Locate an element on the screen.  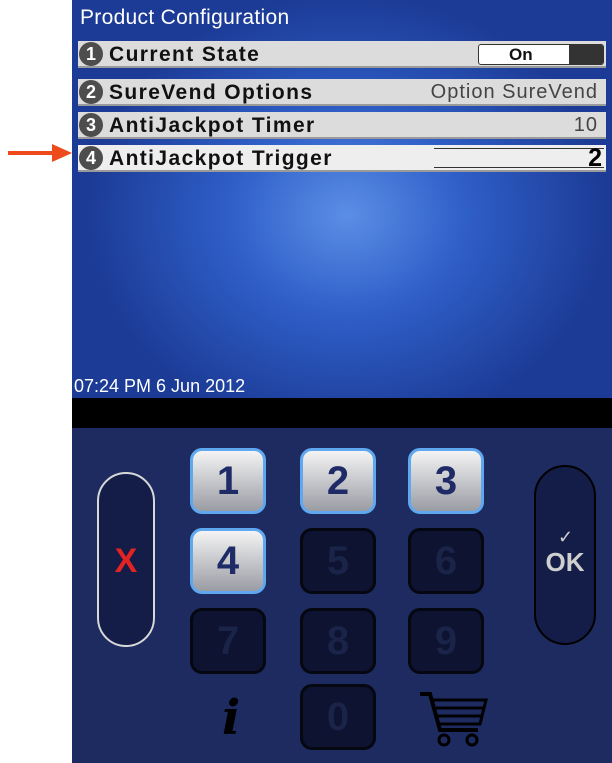
key-2: 2 is located at coordinates (338, 481).